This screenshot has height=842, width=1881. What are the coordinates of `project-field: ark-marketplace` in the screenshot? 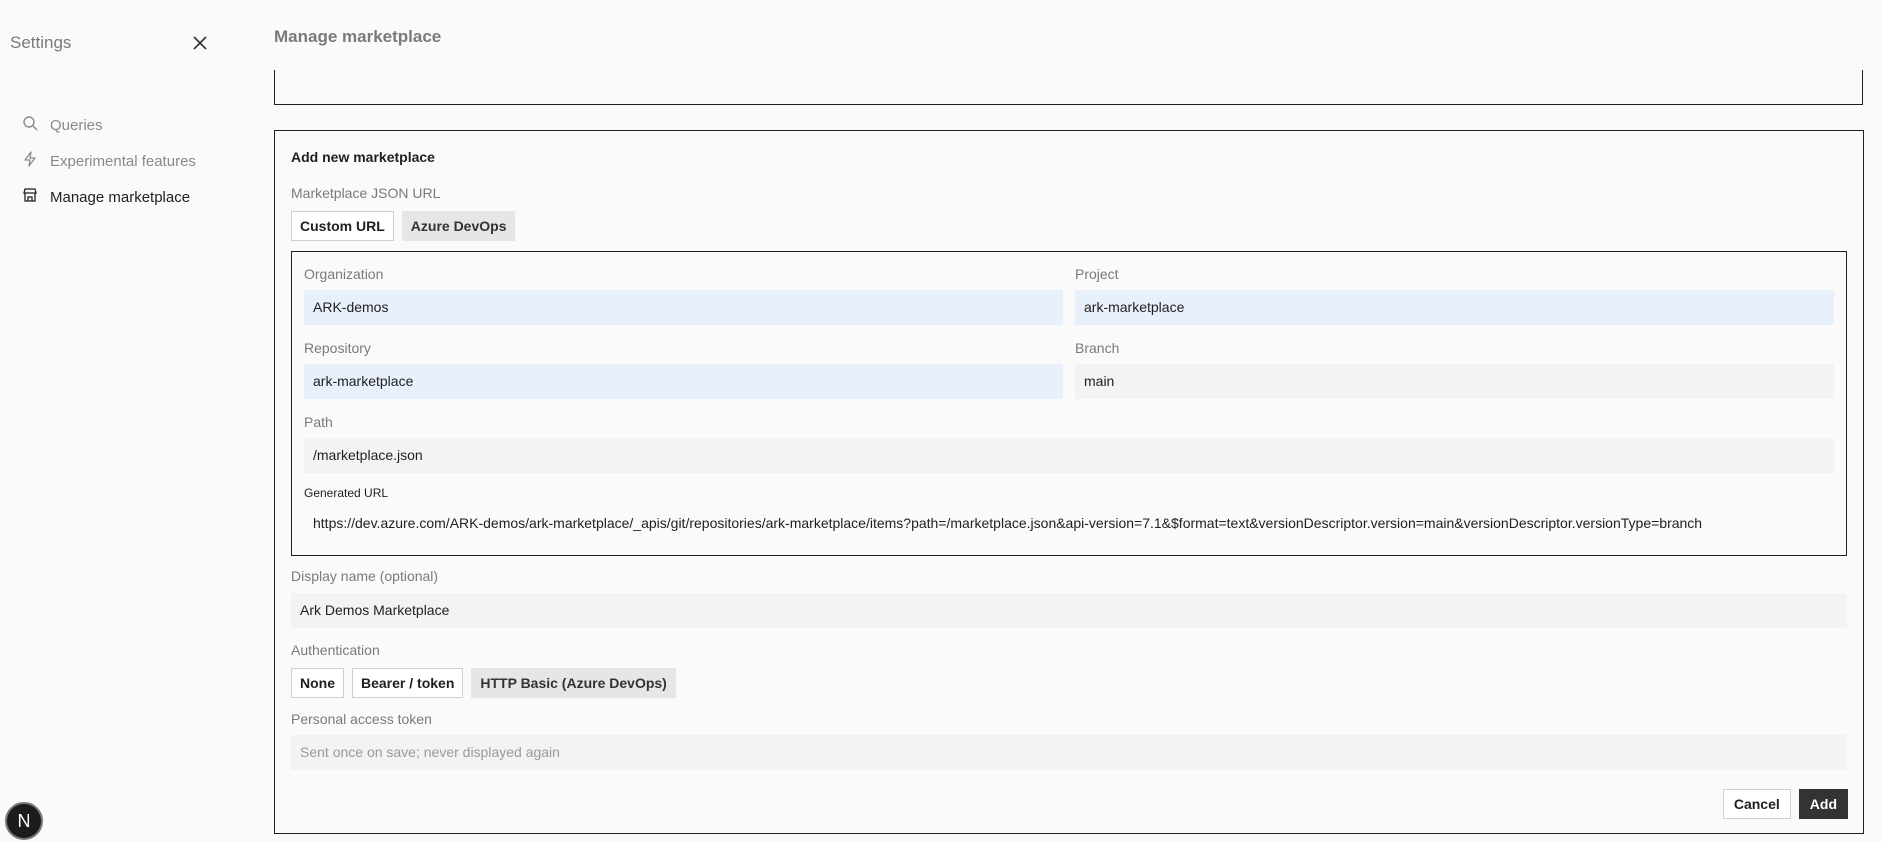 It's located at (1454, 307).